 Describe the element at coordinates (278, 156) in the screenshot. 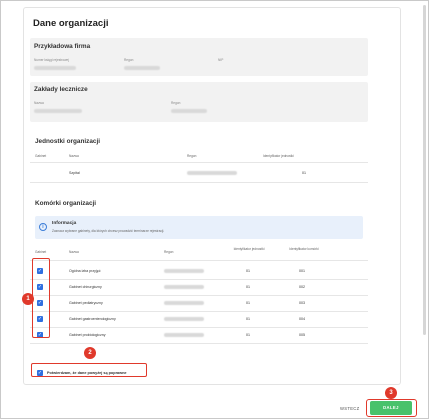

I see `units-col-id: Identyfikator jednostki` at that location.